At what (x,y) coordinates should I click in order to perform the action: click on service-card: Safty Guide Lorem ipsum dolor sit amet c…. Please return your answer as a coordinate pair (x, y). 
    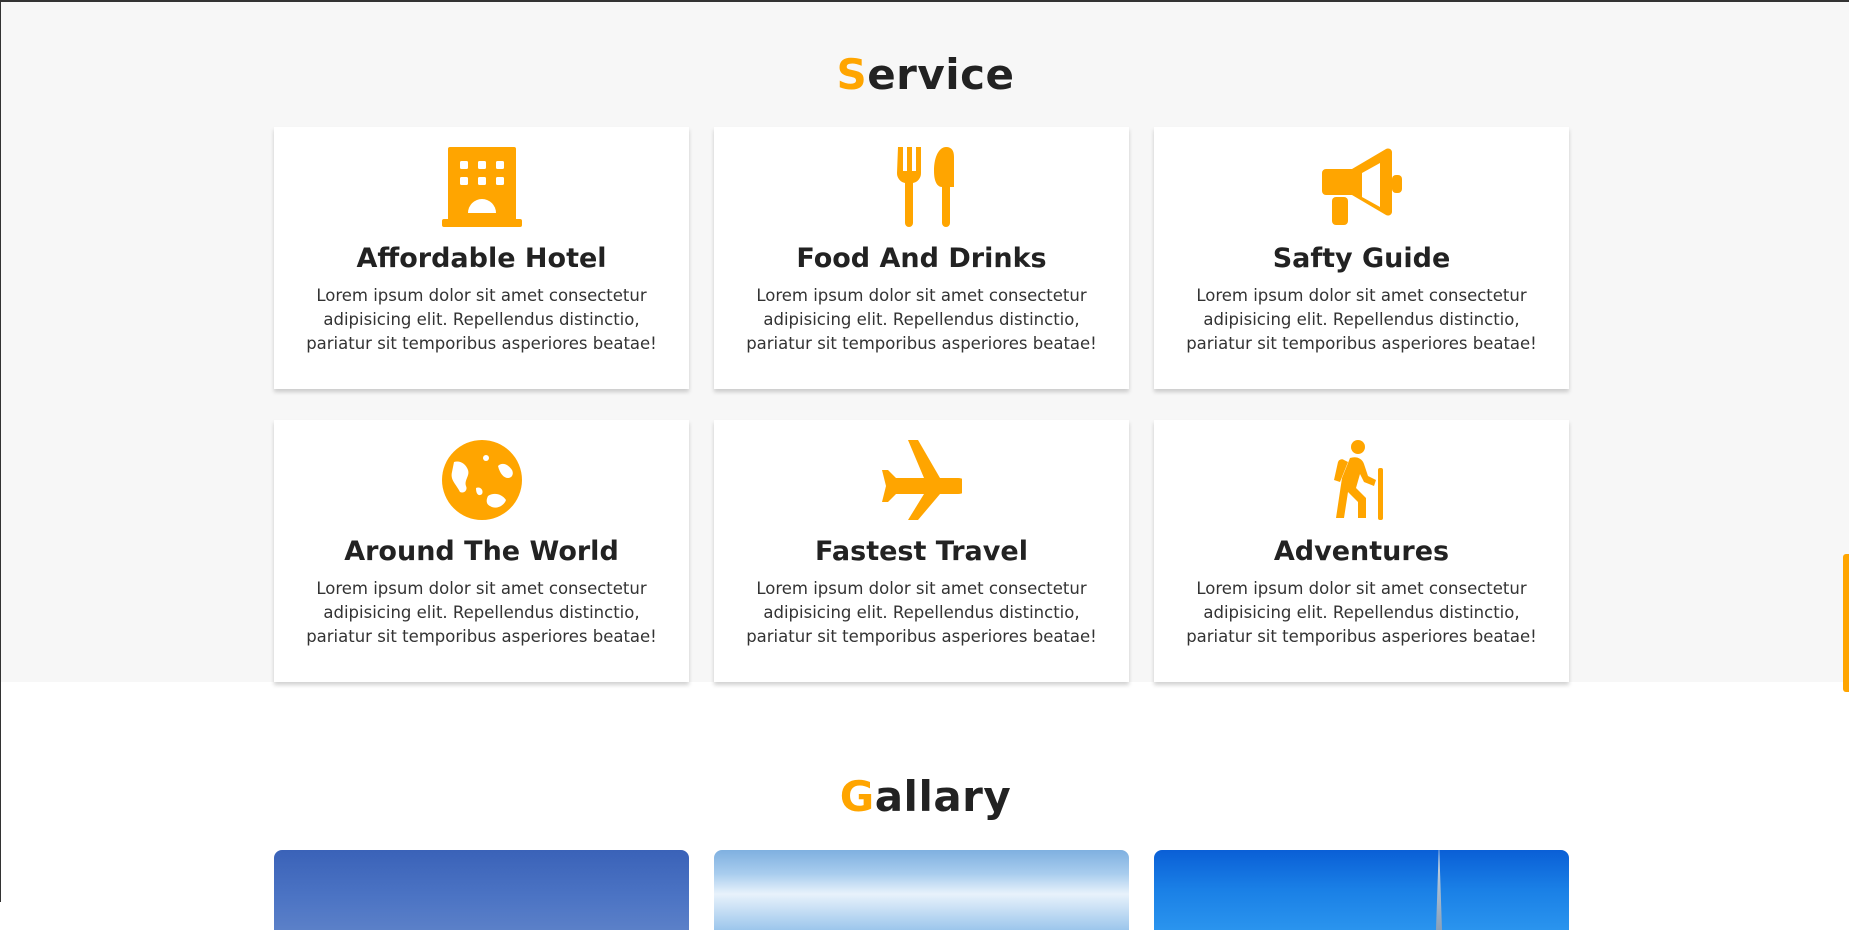
    Looking at the image, I should click on (1361, 258).